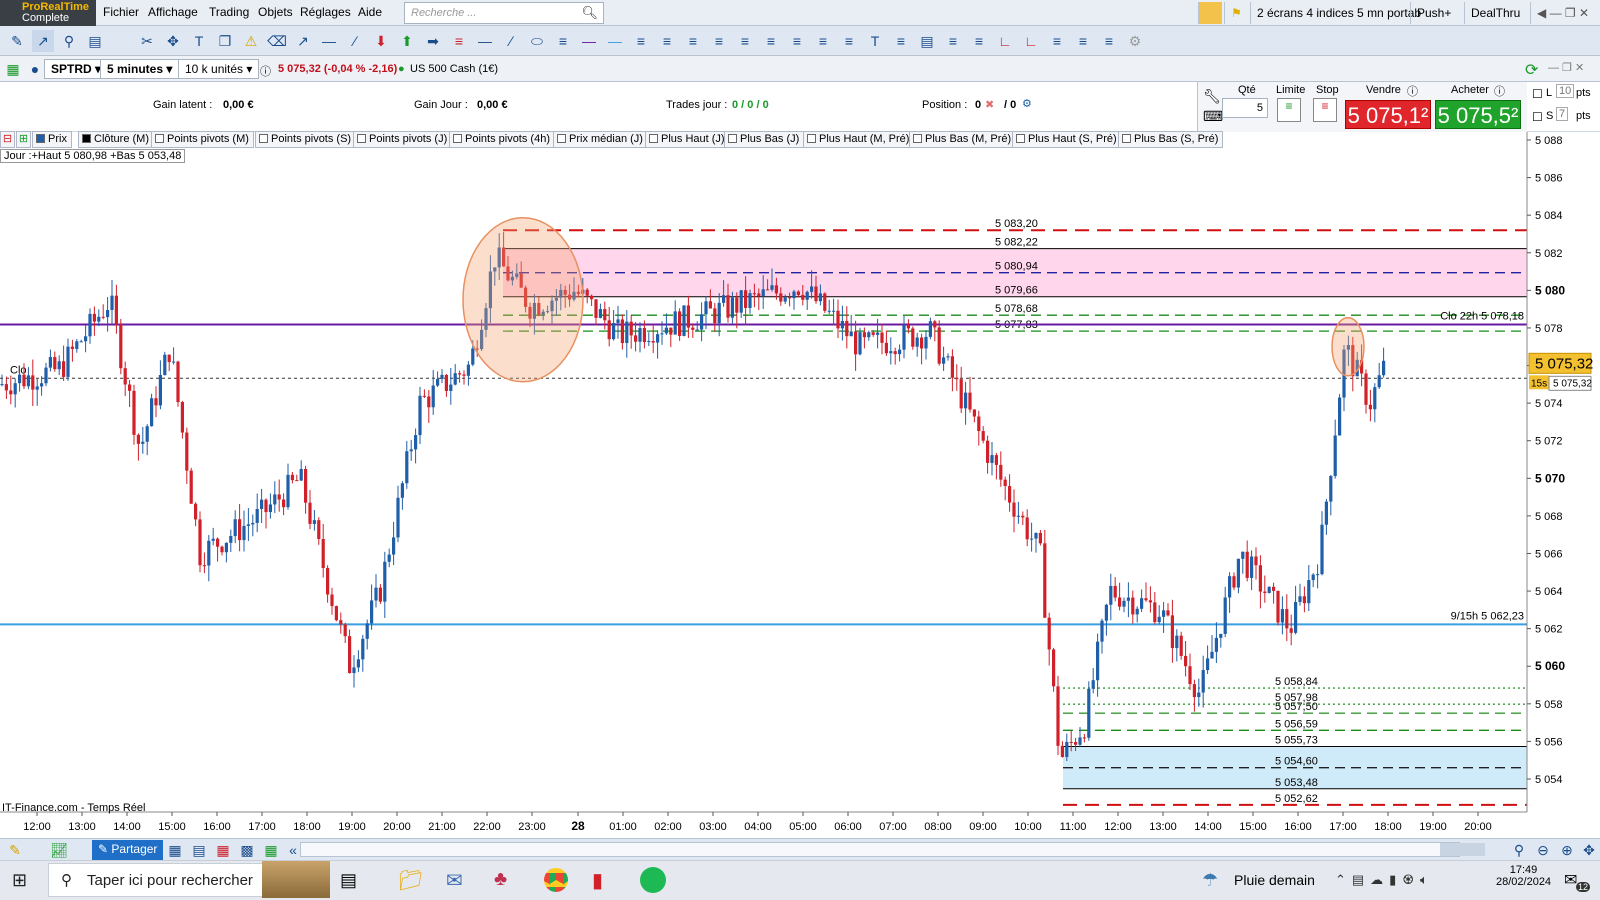 The width and height of the screenshot is (1600, 900). What do you see at coordinates (1565, 91) in the screenshot?
I see `l-input: 10` at bounding box center [1565, 91].